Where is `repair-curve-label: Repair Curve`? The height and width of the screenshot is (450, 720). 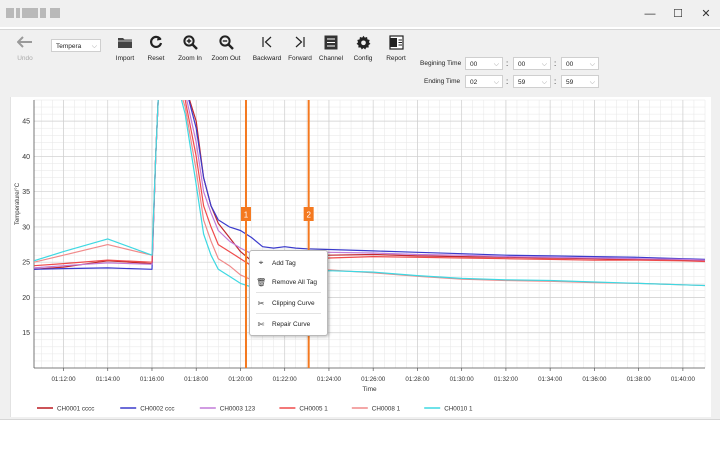
repair-curve-label: Repair Curve is located at coordinates (291, 324).